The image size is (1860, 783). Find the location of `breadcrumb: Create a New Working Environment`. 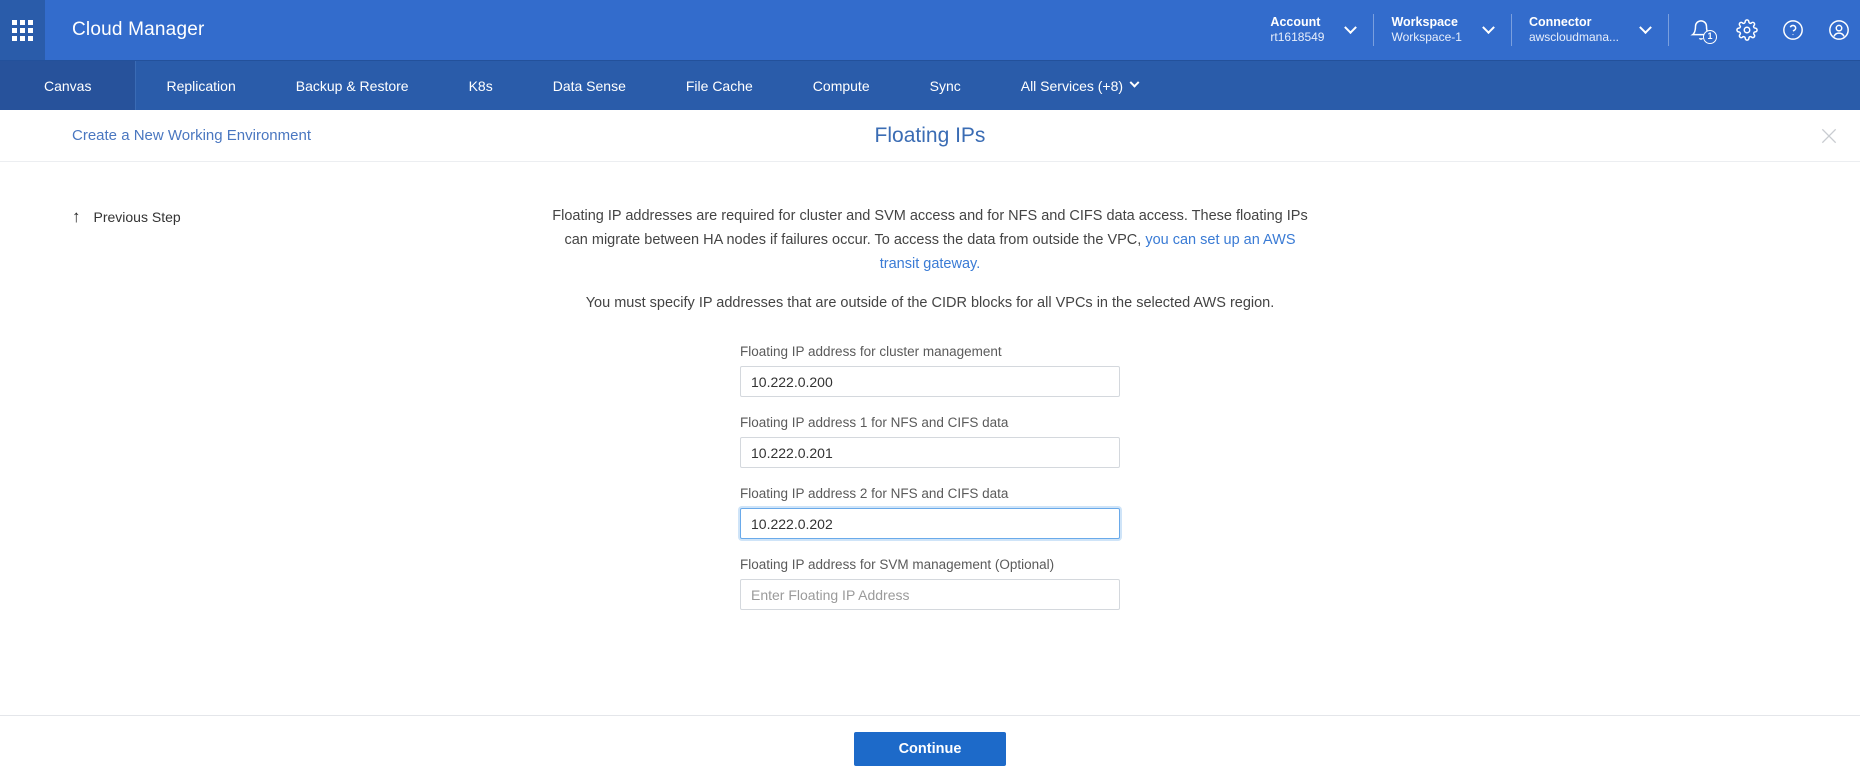

breadcrumb: Create a New Working Environment is located at coordinates (191, 135).